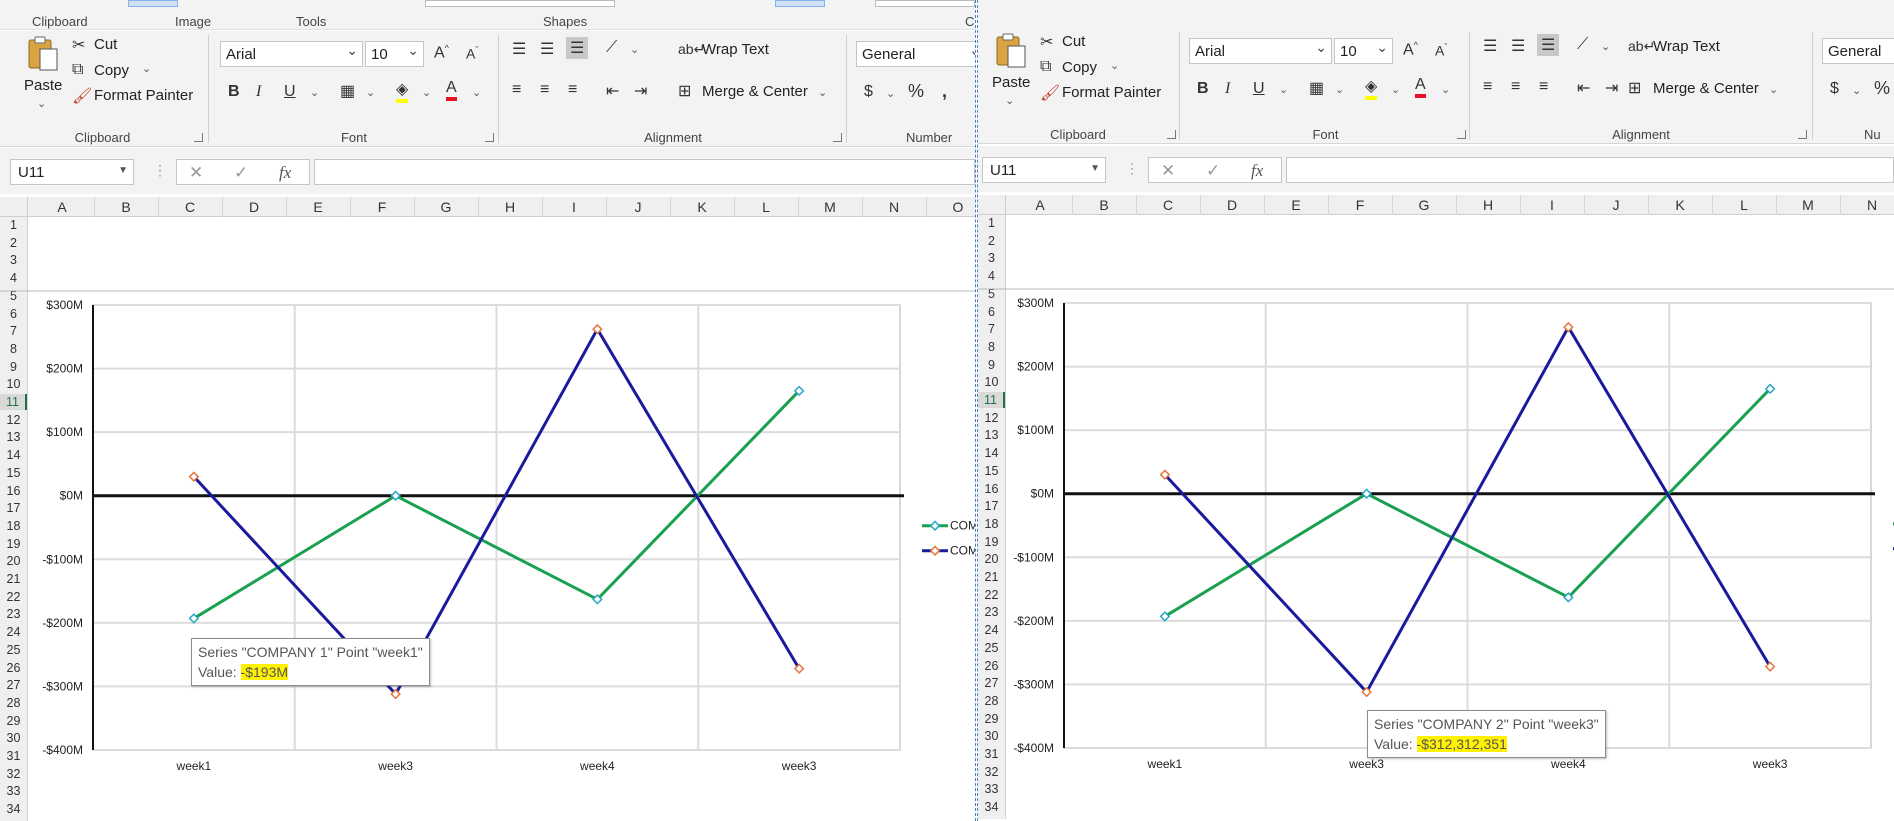 This screenshot has width=1894, height=821. I want to click on column-header: B, so click(1104, 205).